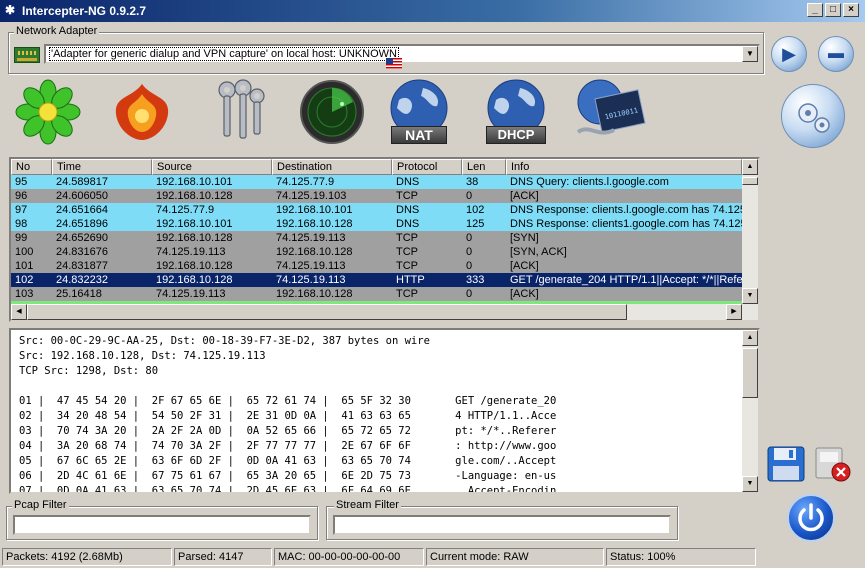 The image size is (865, 568). Describe the element at coordinates (311, 266) in the screenshot. I see `cell-dst: 74.125.19.113` at that location.